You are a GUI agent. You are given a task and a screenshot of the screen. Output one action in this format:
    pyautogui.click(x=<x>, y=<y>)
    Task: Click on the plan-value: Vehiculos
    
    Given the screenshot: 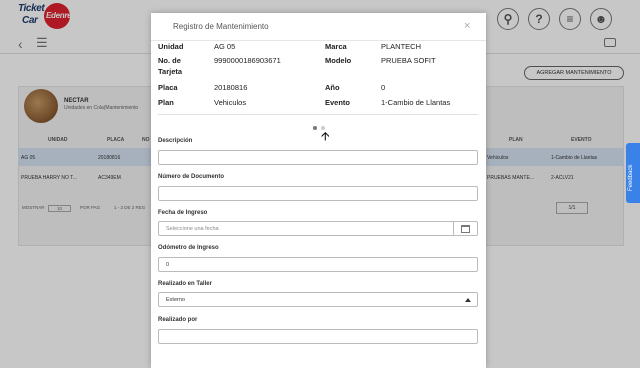 What is the action you would take?
    pyautogui.click(x=230, y=102)
    